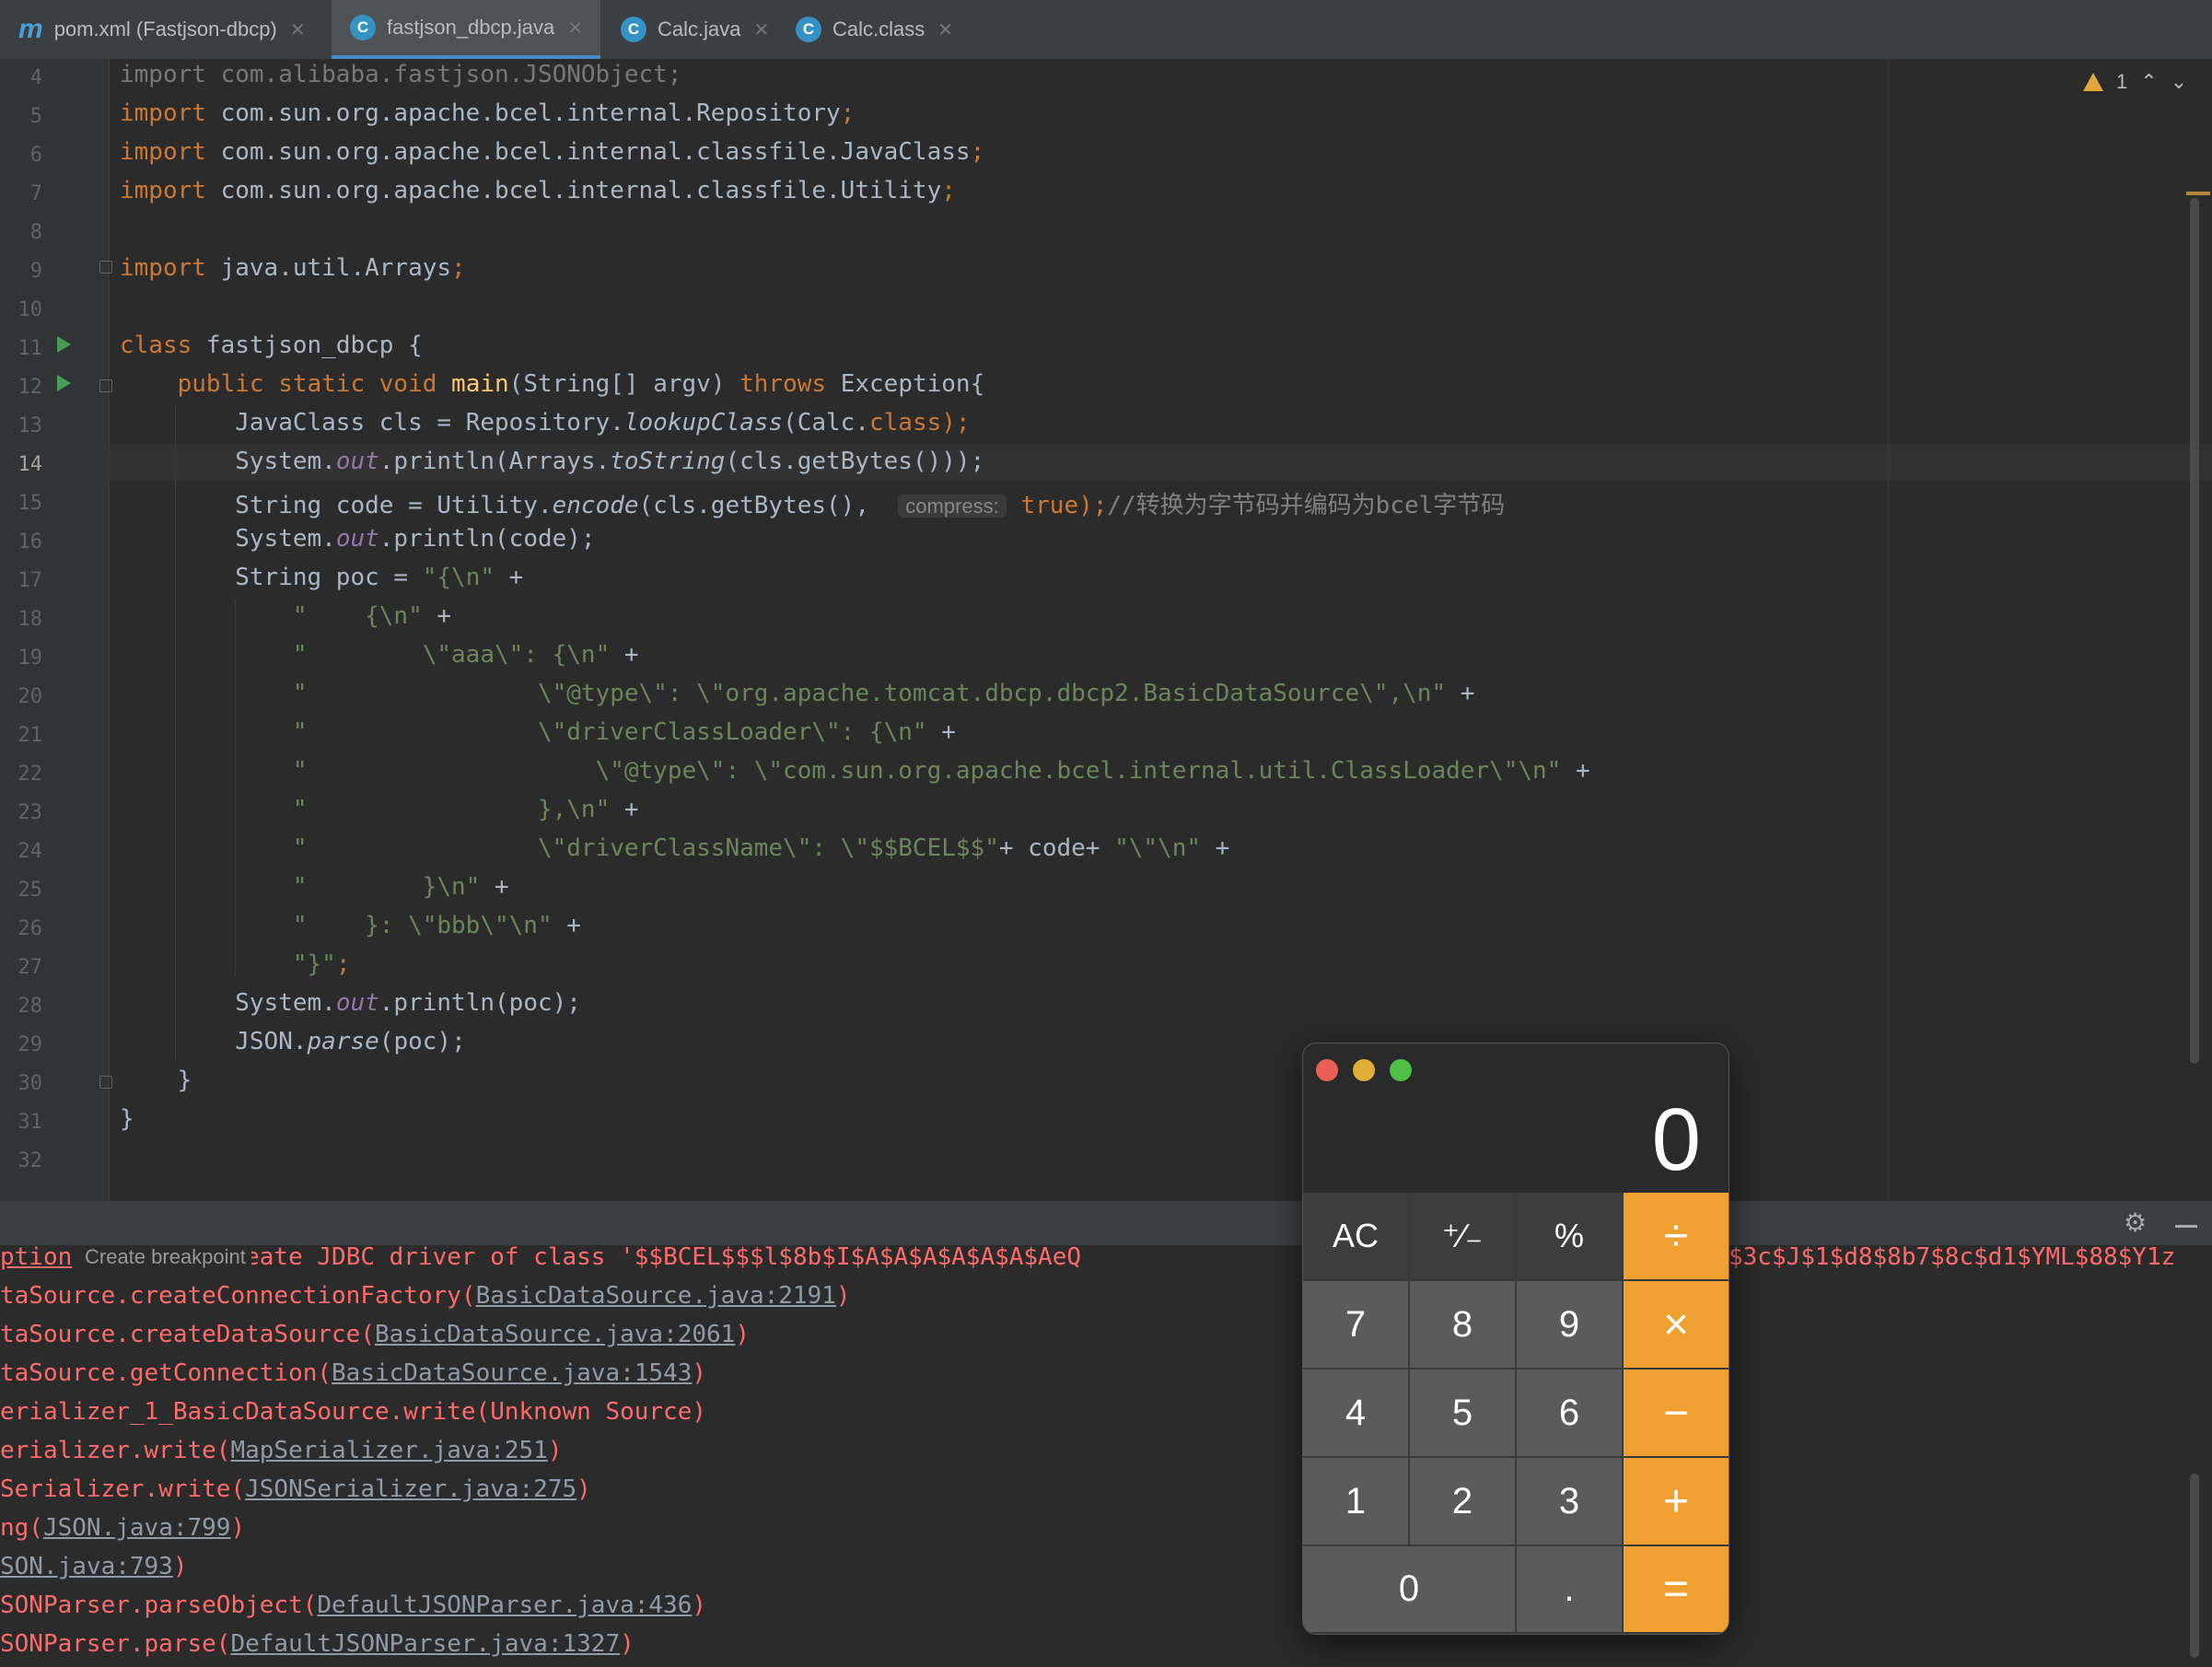 This screenshot has width=2212, height=1667. What do you see at coordinates (2198, 193) in the screenshot?
I see `warning-stripe` at bounding box center [2198, 193].